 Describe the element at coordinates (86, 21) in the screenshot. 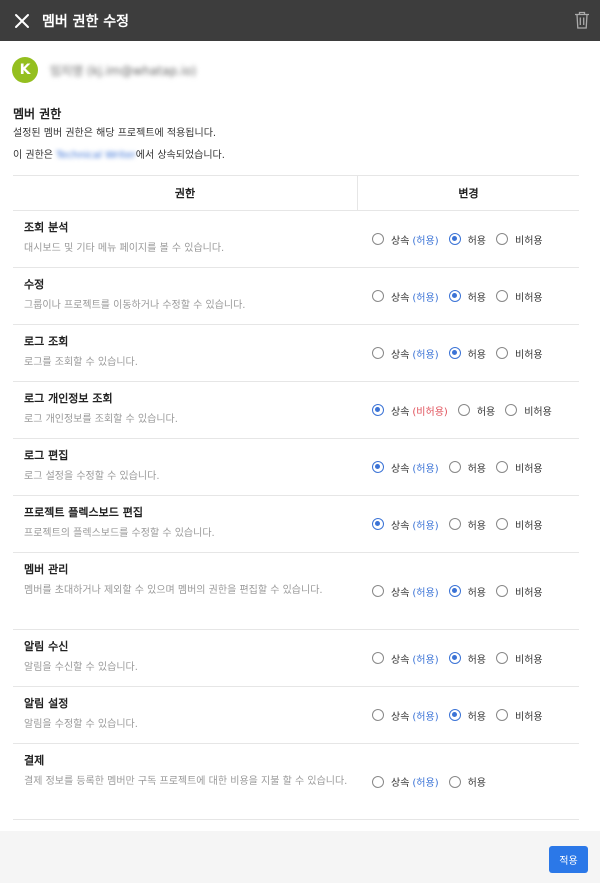

I see `modal-title: 멤버 권한 수정` at that location.